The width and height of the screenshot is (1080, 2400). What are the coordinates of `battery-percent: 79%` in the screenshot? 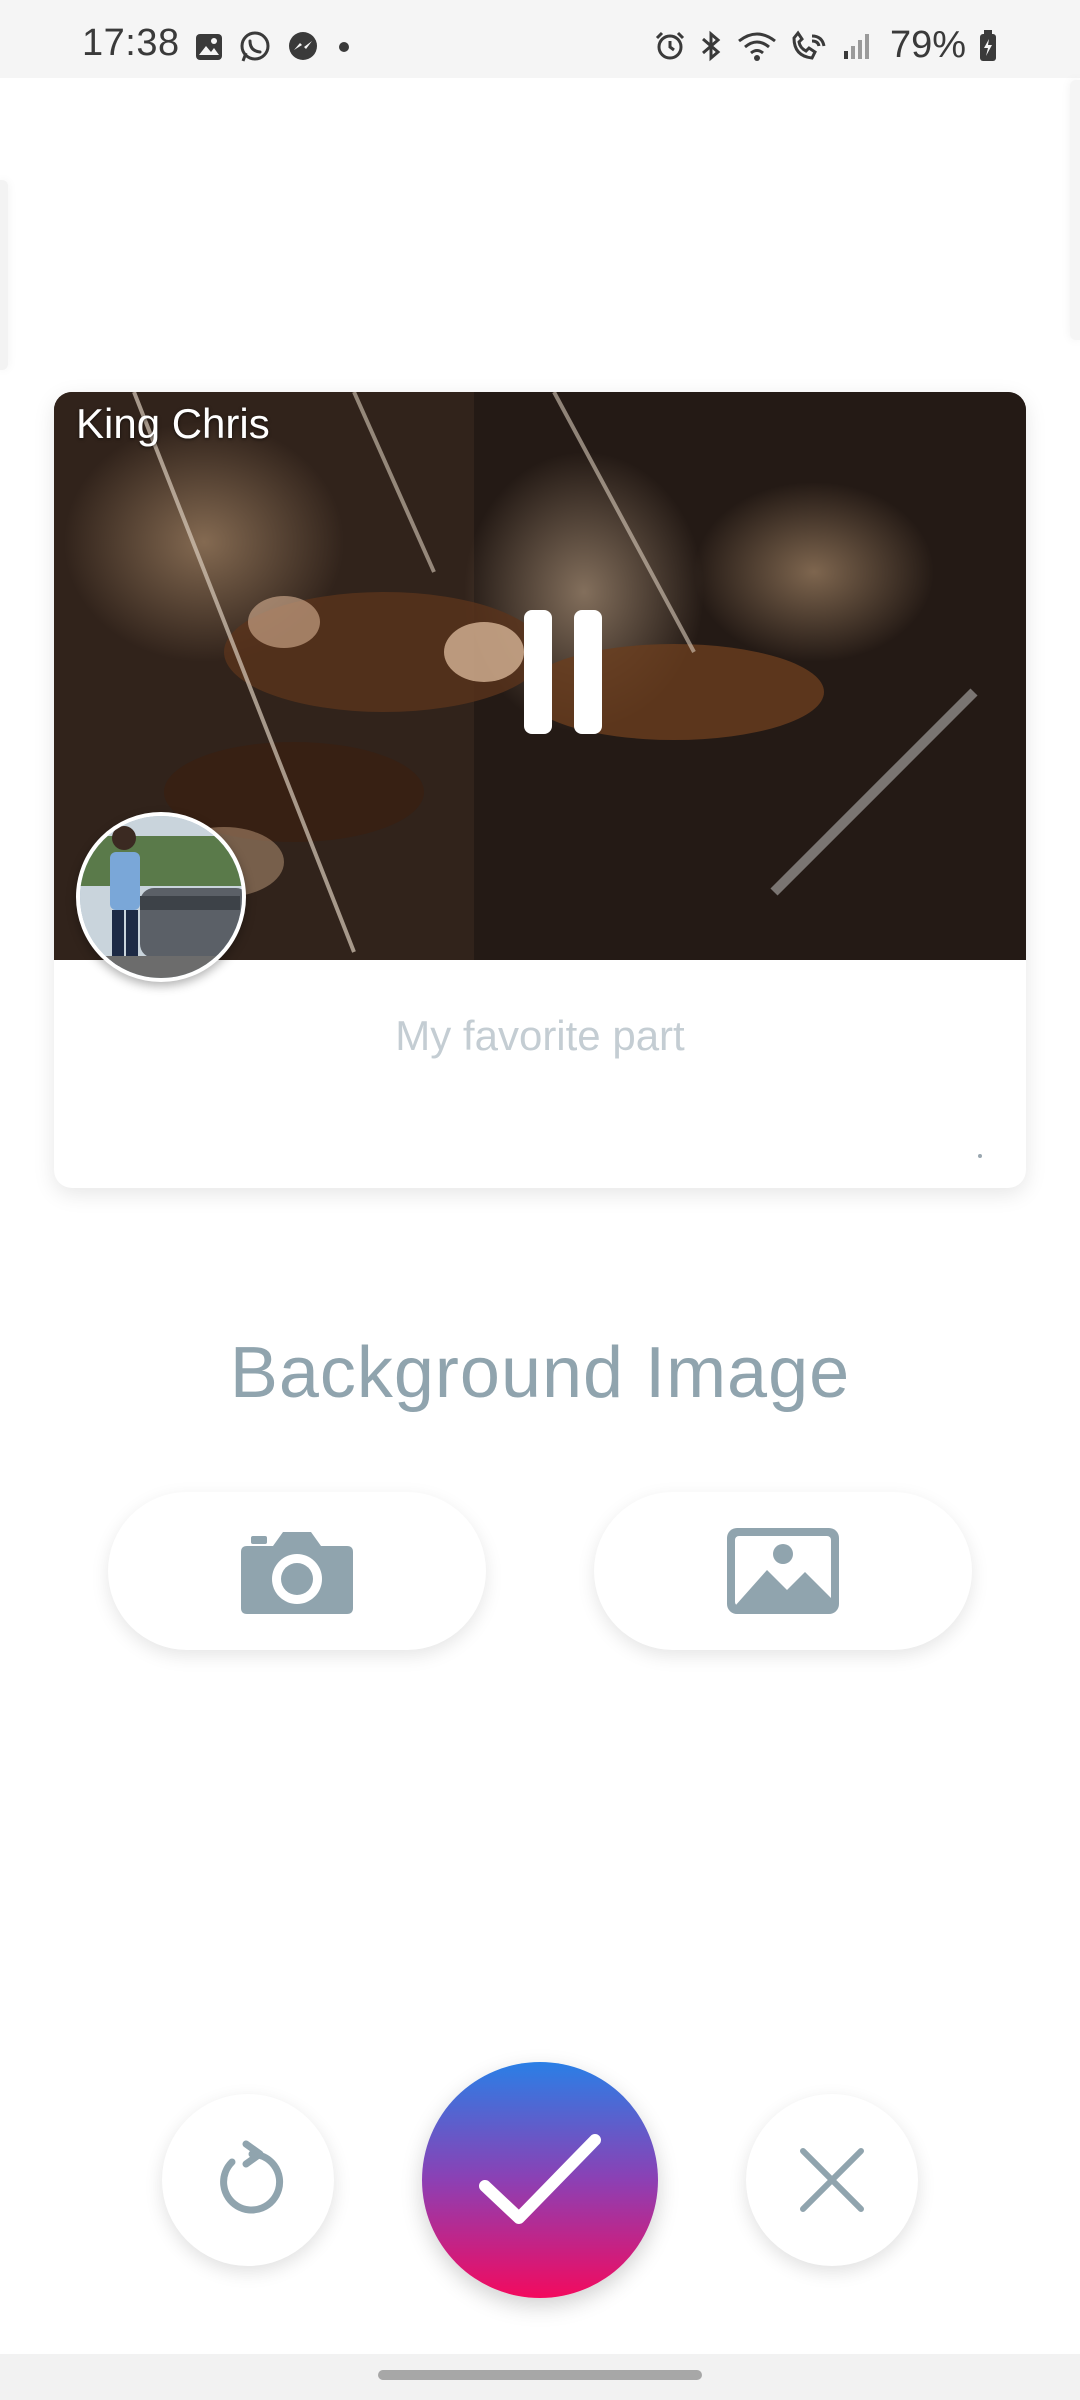 It's located at (927, 45).